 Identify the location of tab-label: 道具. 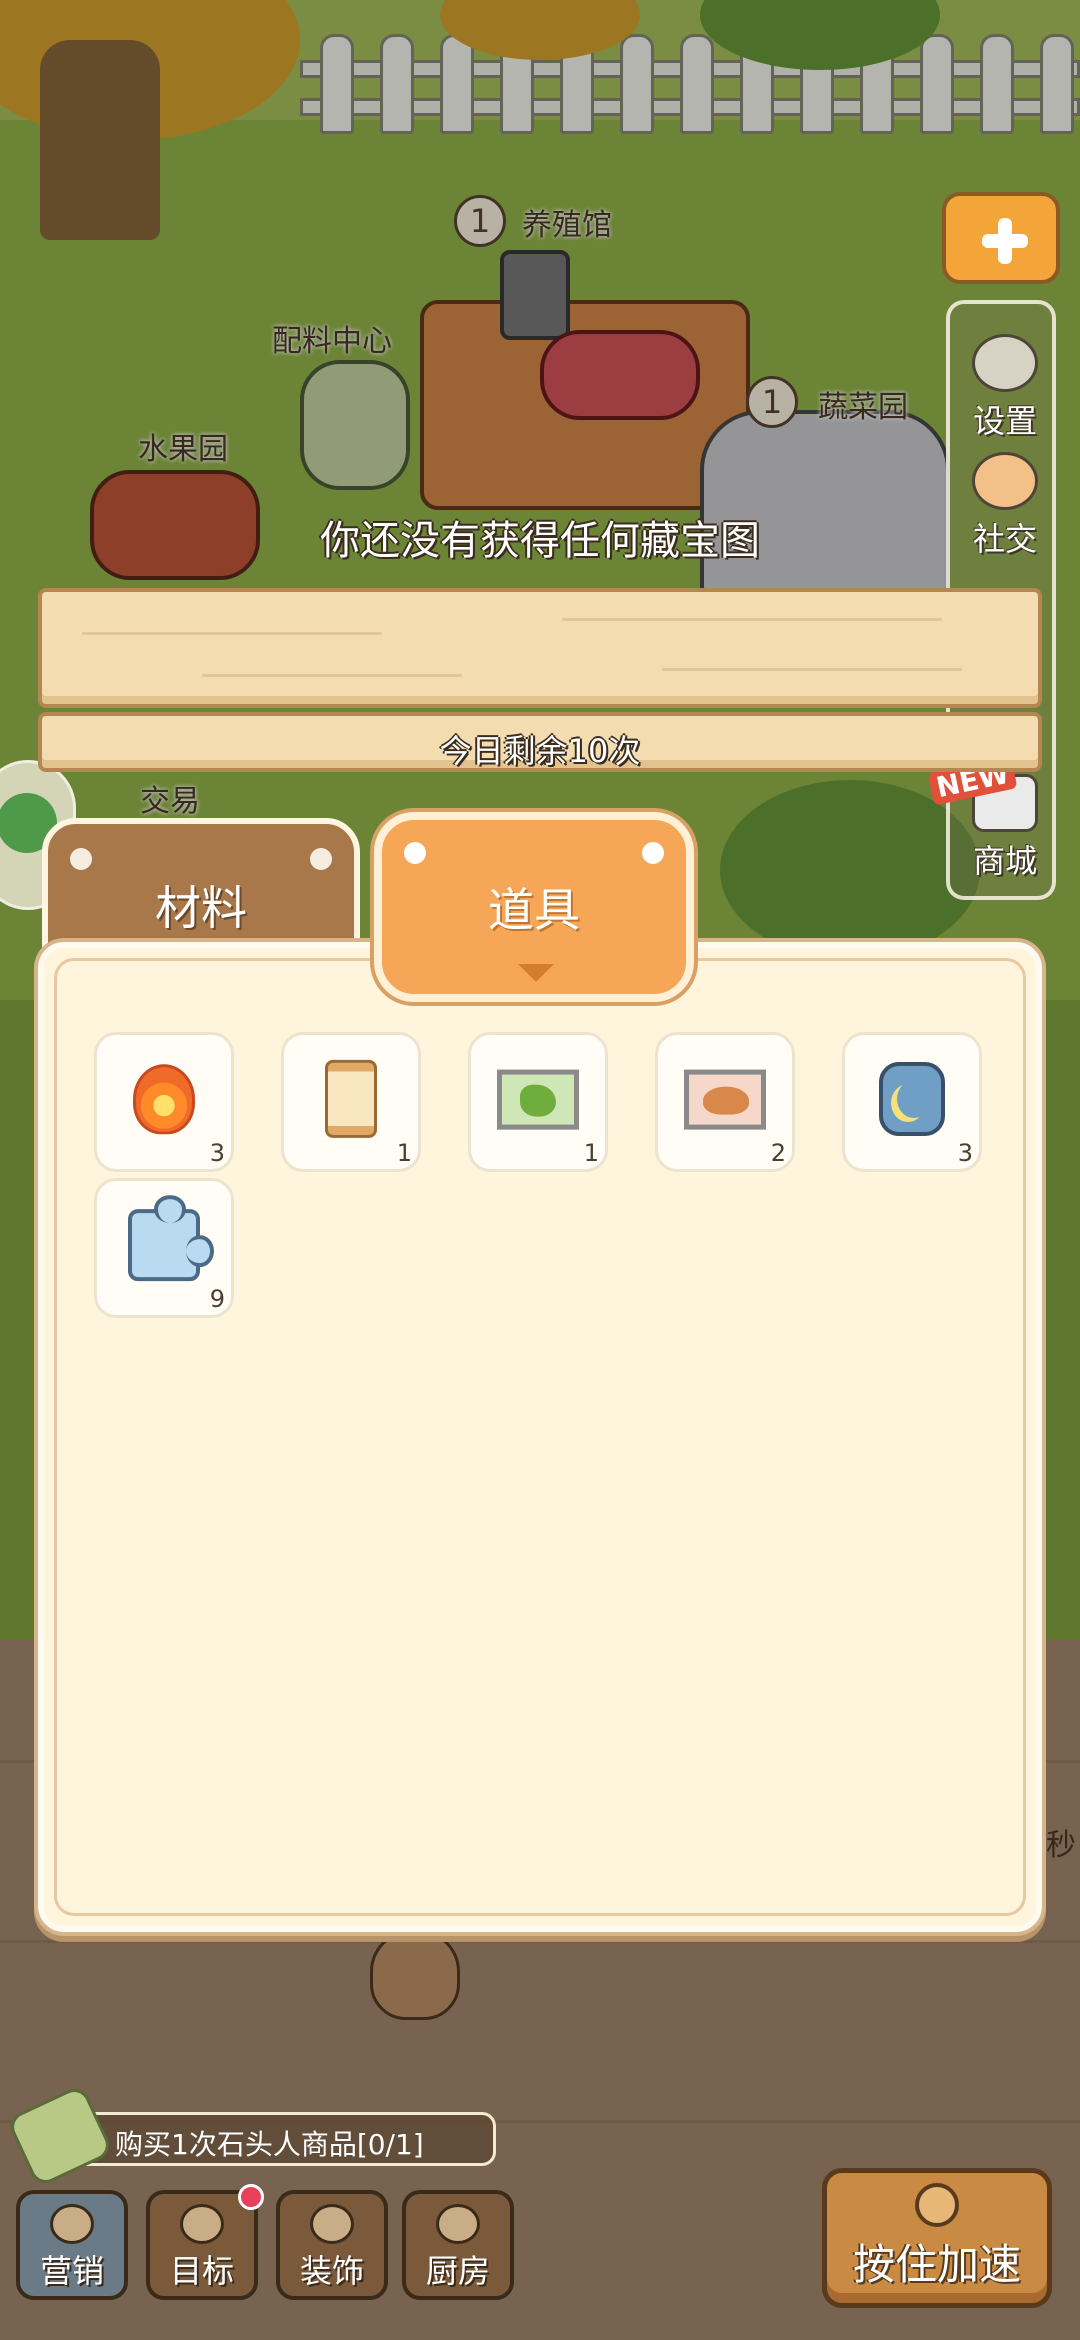
(534, 910).